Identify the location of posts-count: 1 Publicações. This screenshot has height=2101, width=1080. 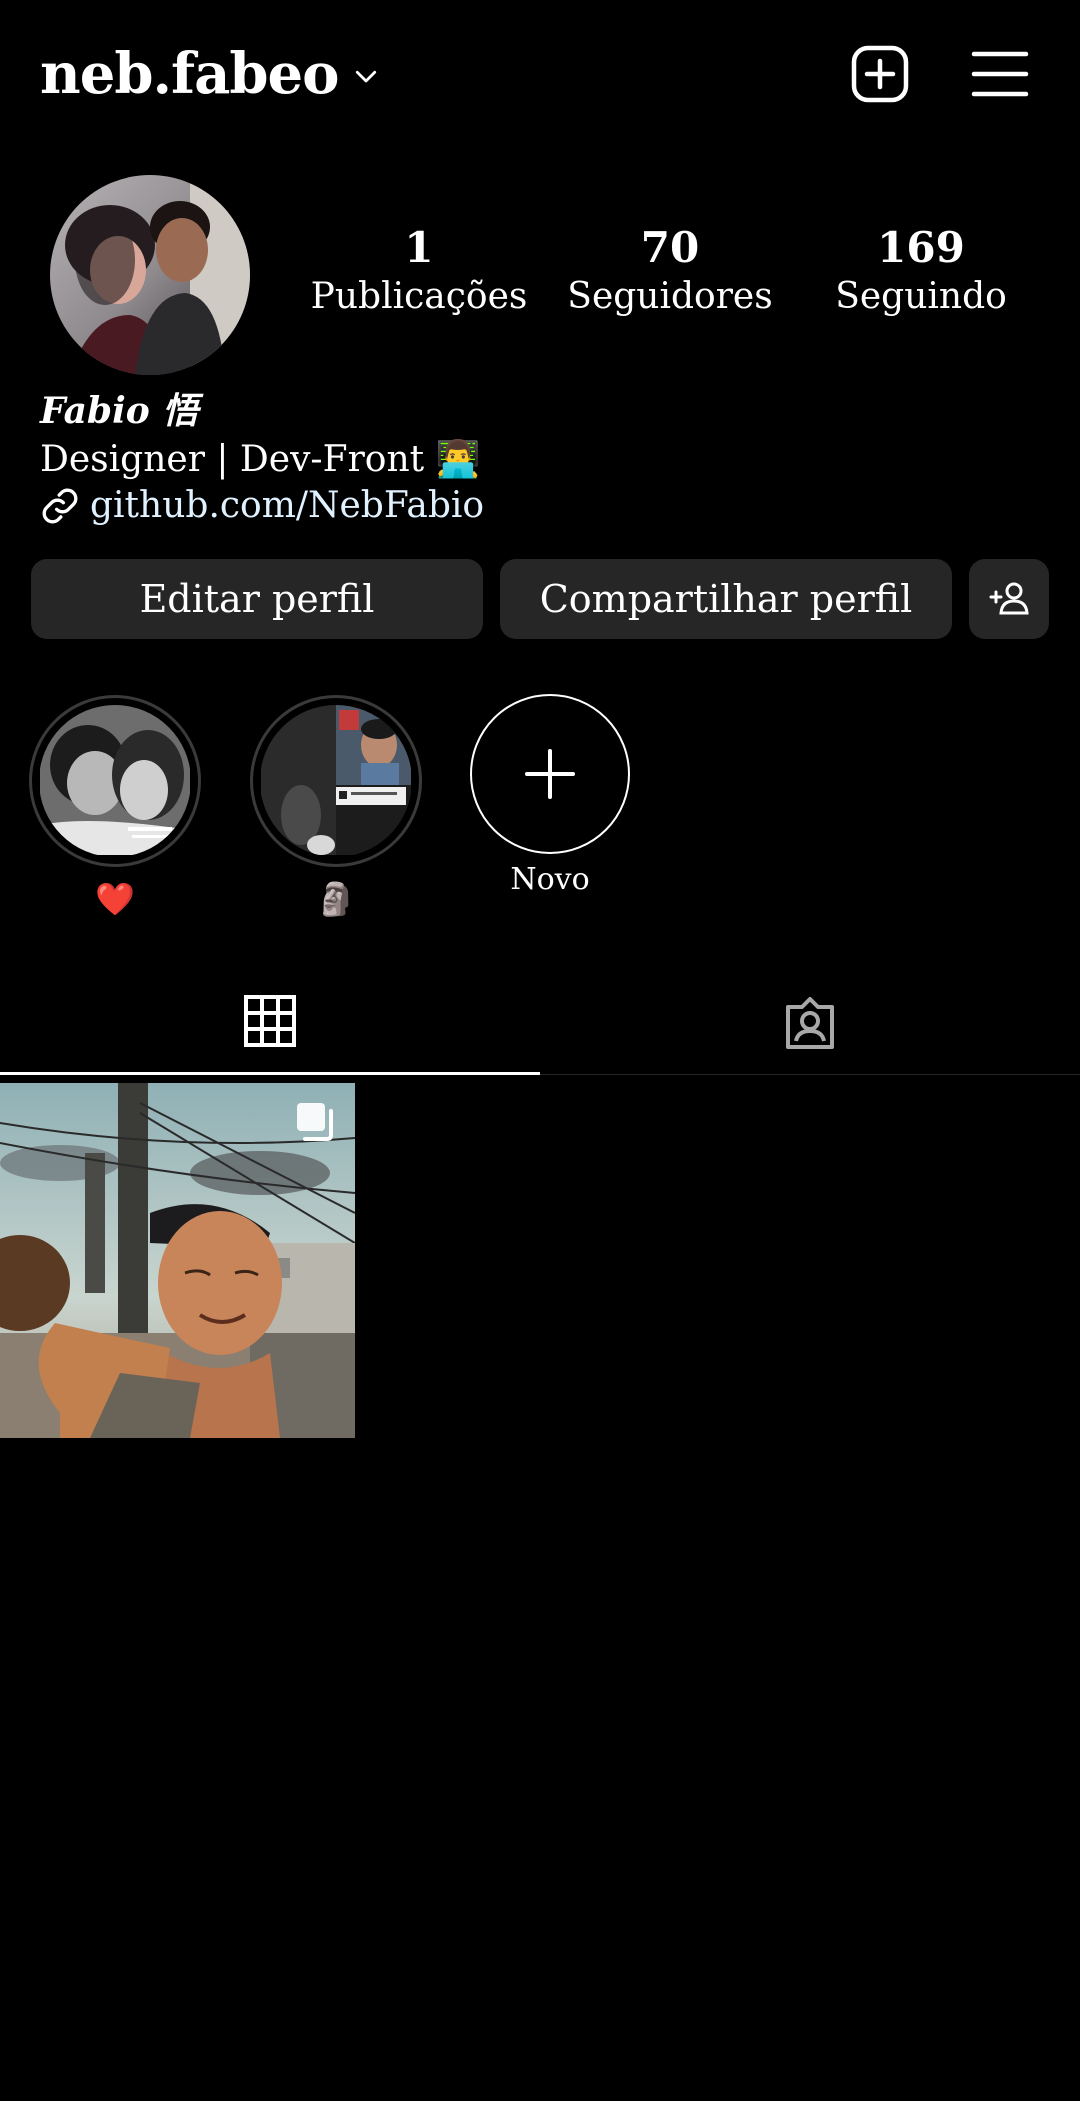
(419, 271).